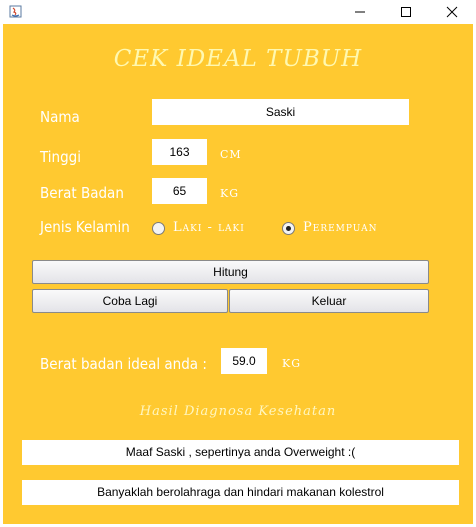  I want to click on height-field: 163, so click(179, 152).